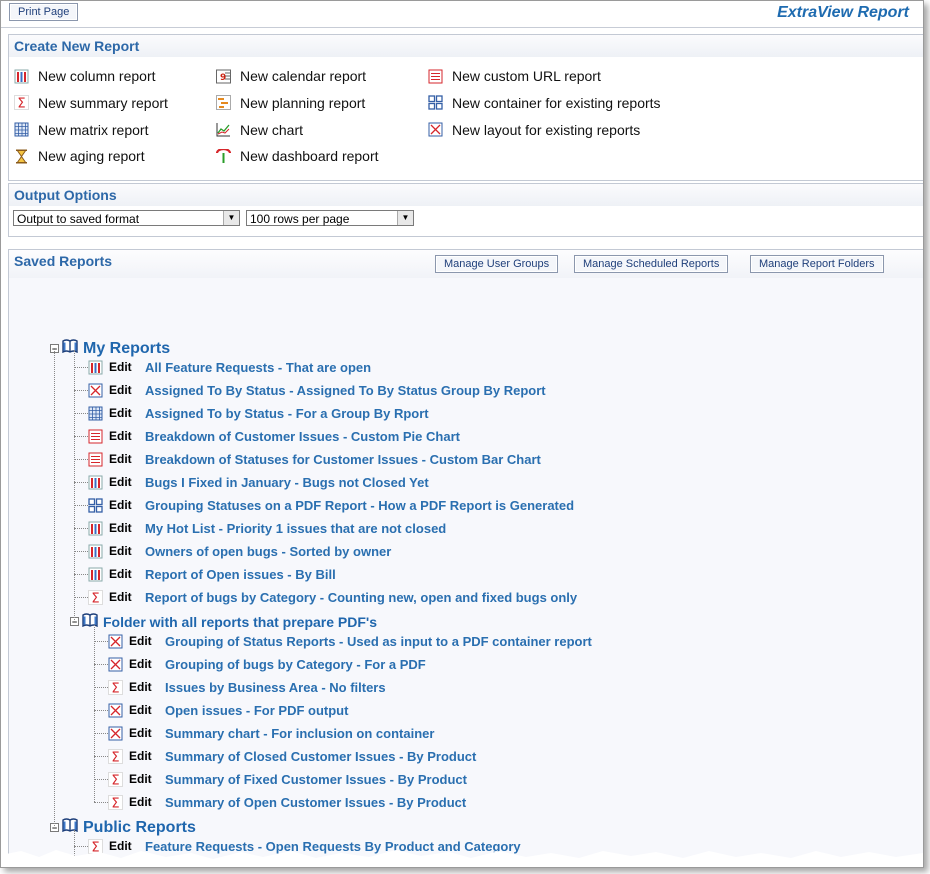  I want to click on saved-reports-heading: Saved Reports, so click(63, 261).